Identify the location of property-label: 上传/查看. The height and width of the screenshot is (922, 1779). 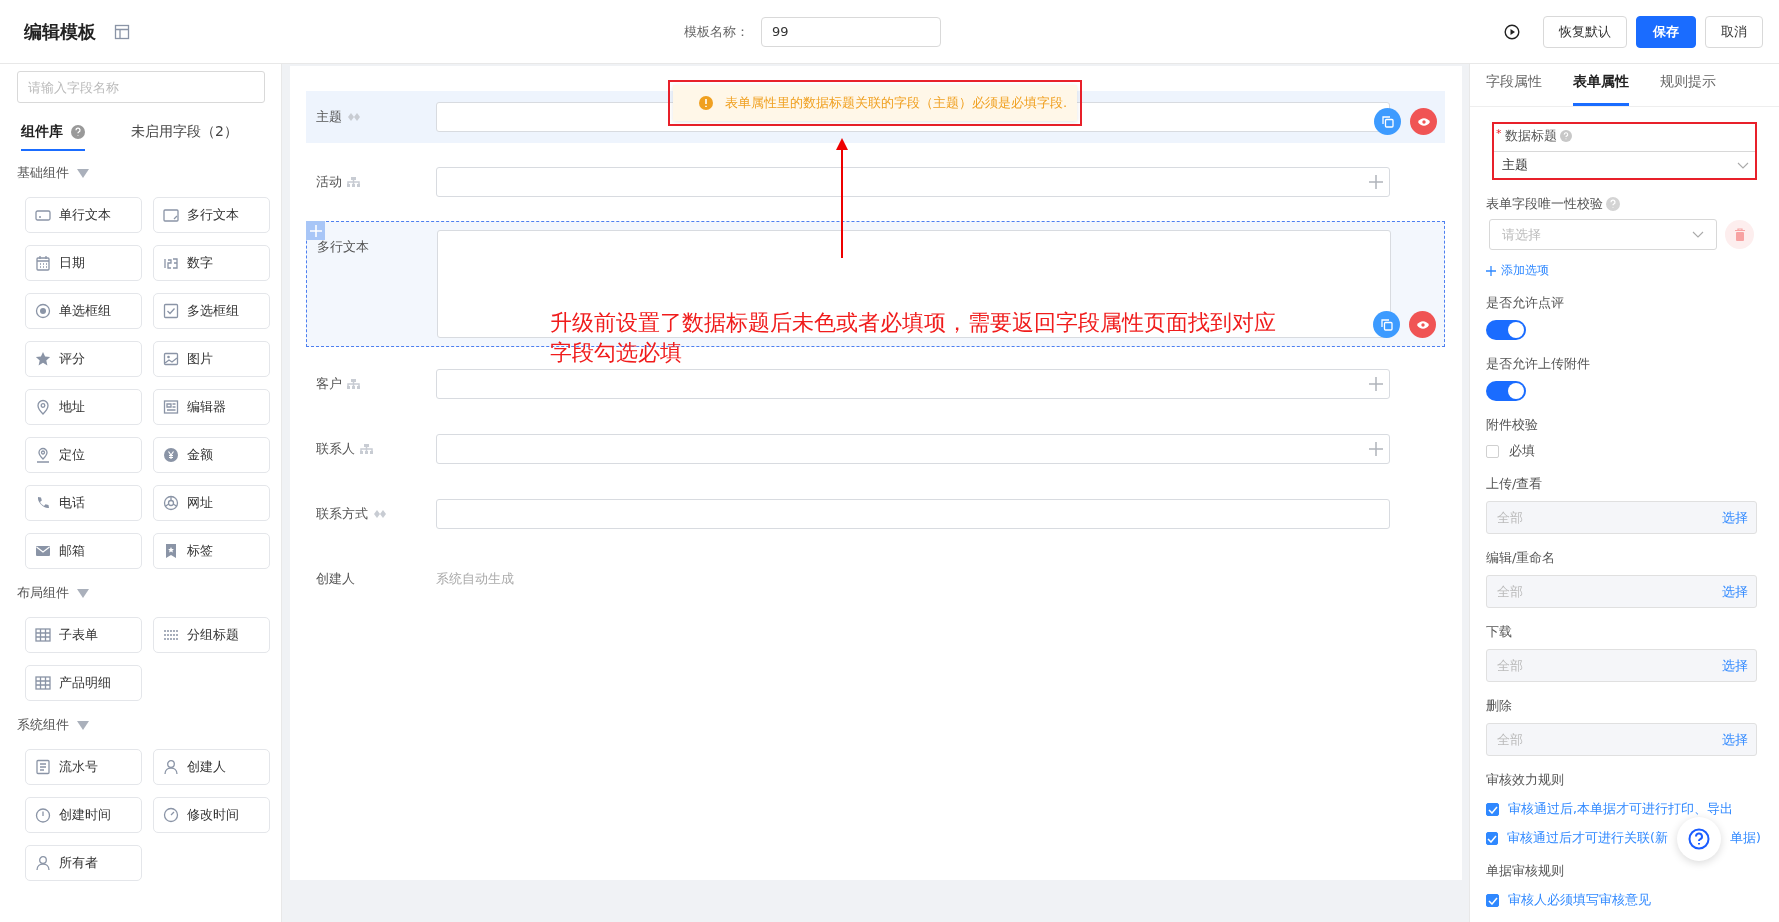
(1515, 484).